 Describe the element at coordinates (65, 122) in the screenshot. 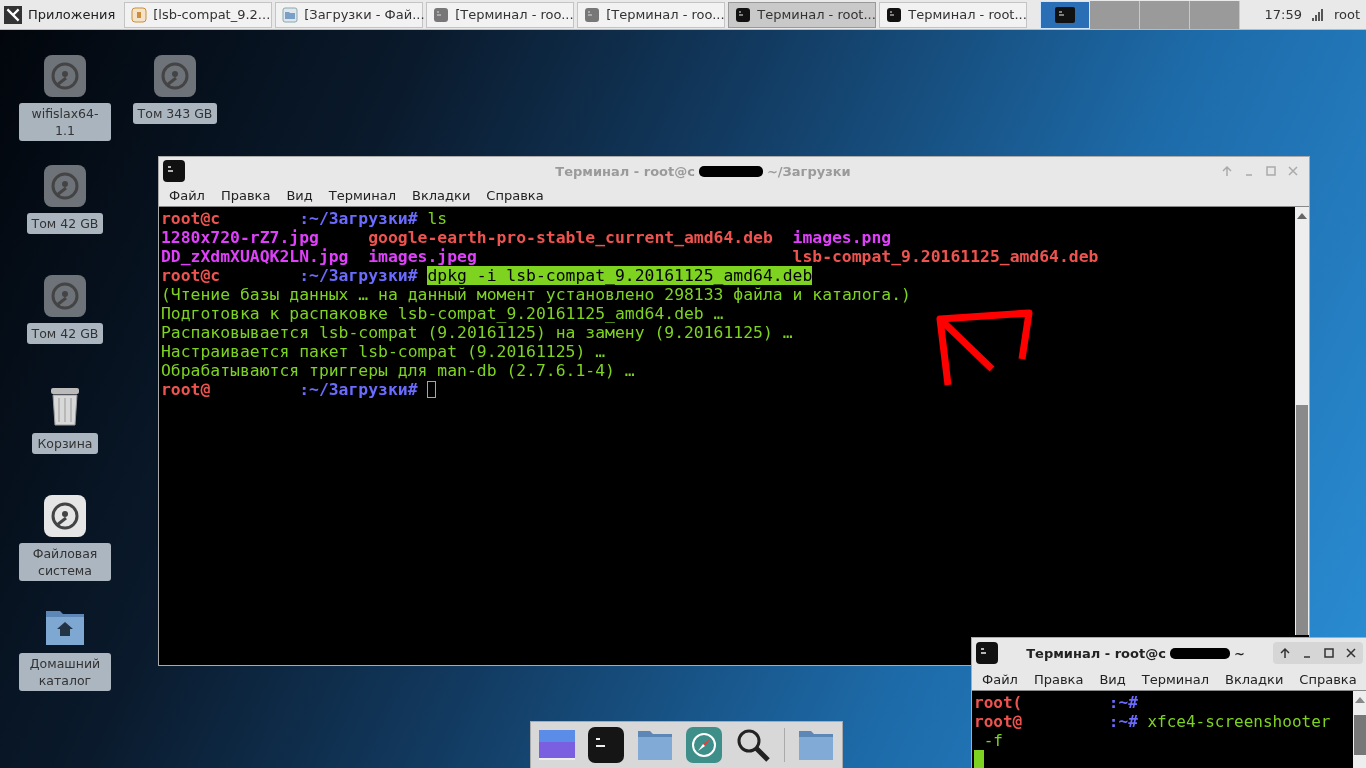

I see `icon-label: wifislax64-1.1` at that location.